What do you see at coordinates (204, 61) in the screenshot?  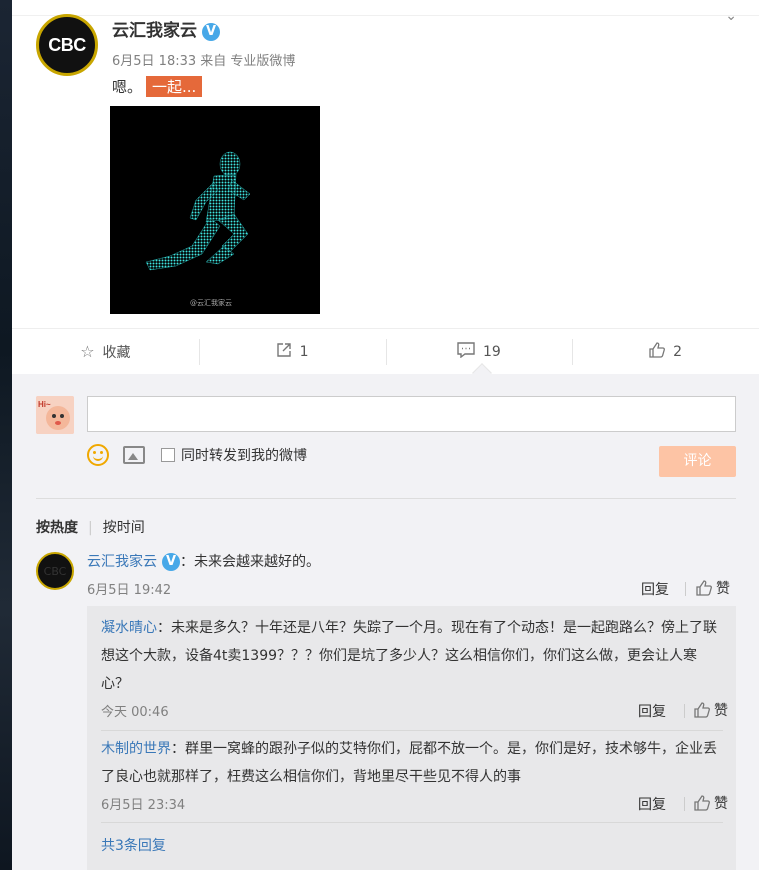 I see `post-meta: 6月5日 18:33 来自 专业版微博` at bounding box center [204, 61].